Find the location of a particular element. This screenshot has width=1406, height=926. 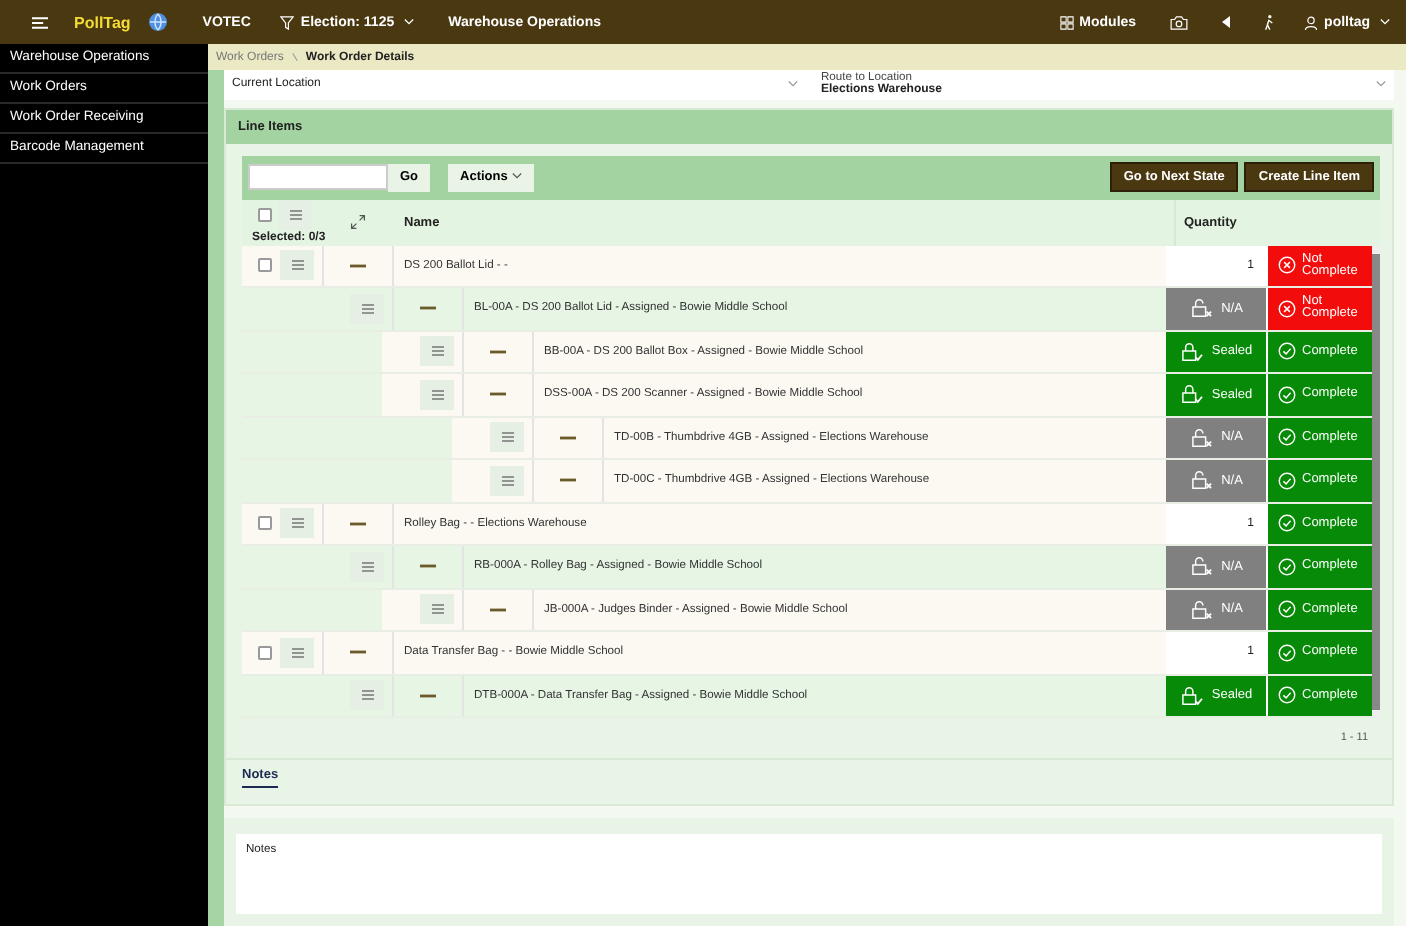

user-icon is located at coordinates (1311, 22).